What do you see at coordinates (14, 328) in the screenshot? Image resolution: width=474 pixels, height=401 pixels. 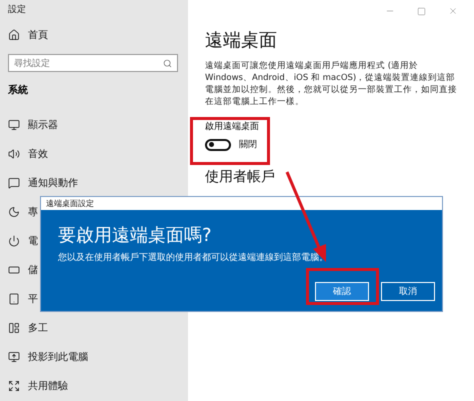 I see `multitask-icon` at bounding box center [14, 328].